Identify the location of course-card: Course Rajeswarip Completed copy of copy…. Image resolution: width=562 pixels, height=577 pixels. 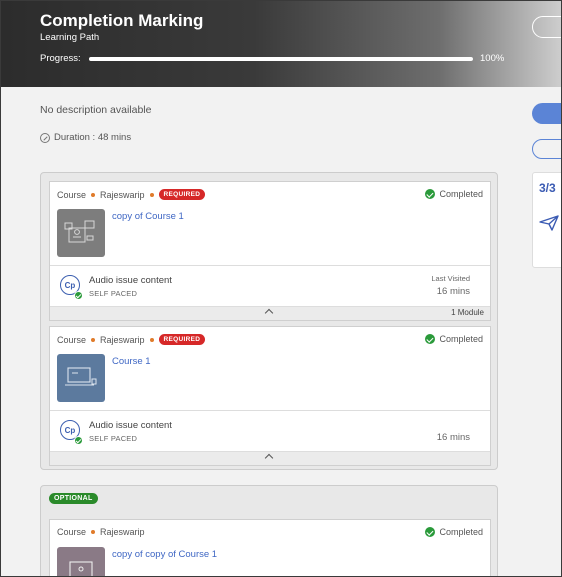
(270, 547).